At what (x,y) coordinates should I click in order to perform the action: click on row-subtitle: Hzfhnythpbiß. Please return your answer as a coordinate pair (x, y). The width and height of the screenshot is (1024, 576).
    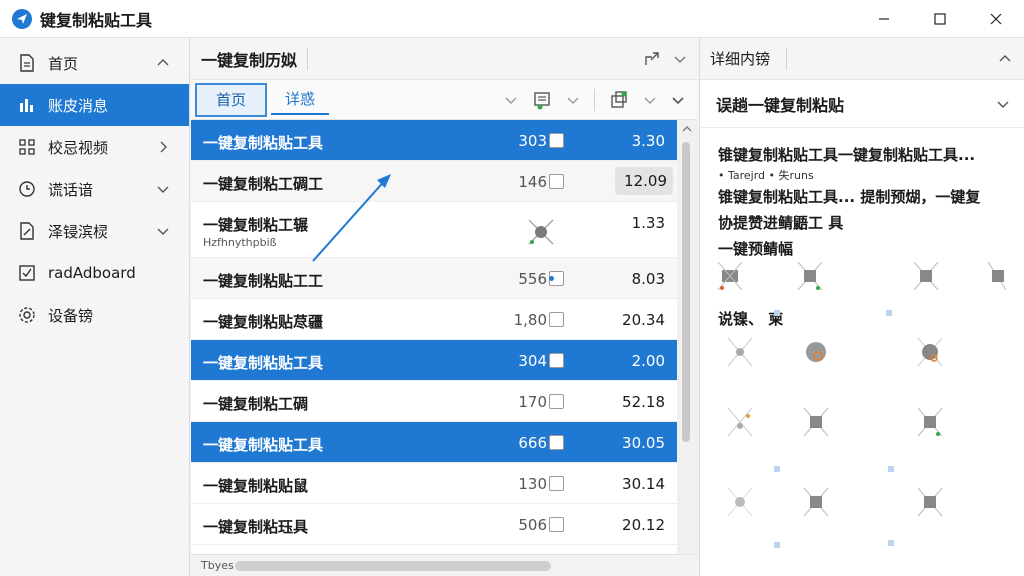
    Looking at the image, I should click on (240, 242).